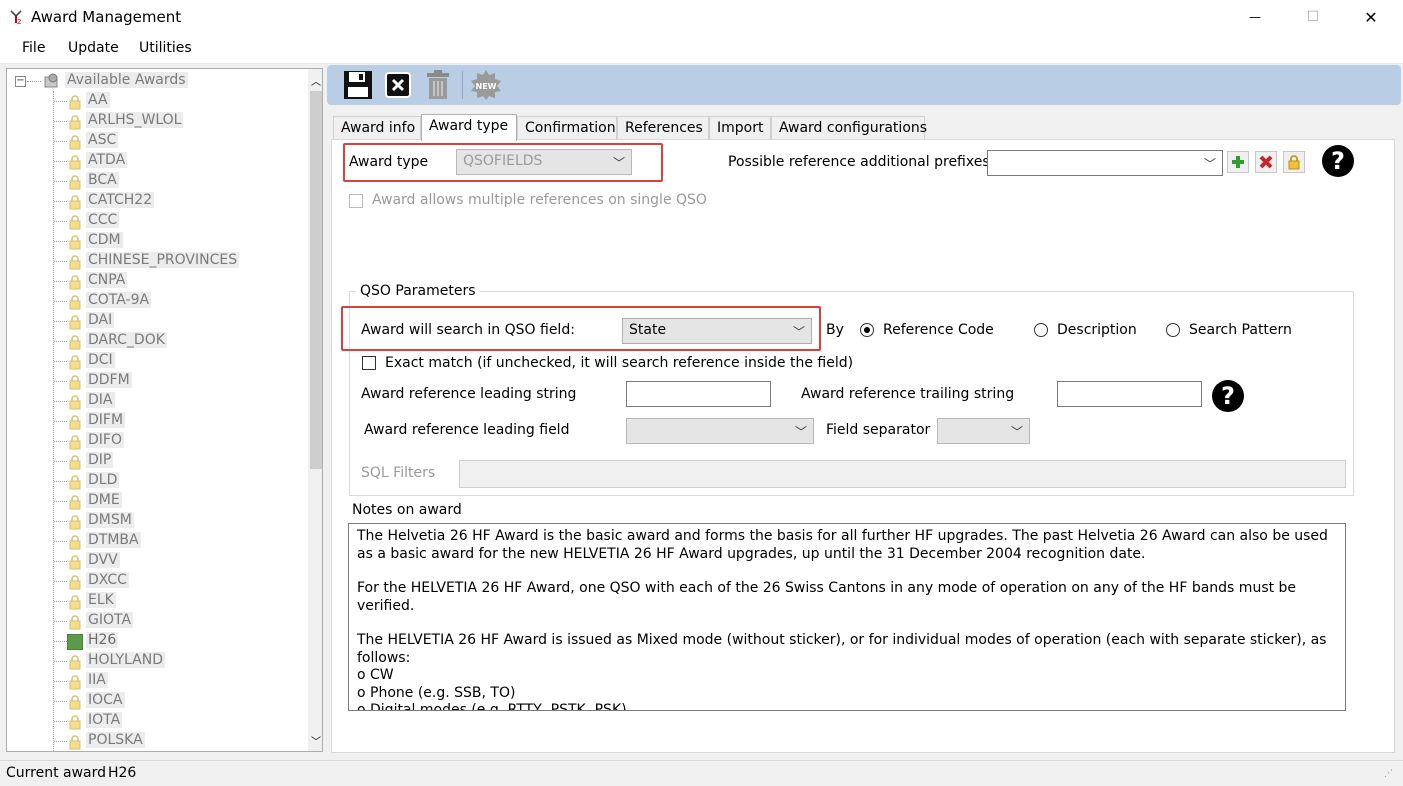  Describe the element at coordinates (157, 321) in the screenshot. I see `tree-item: DAI` at that location.